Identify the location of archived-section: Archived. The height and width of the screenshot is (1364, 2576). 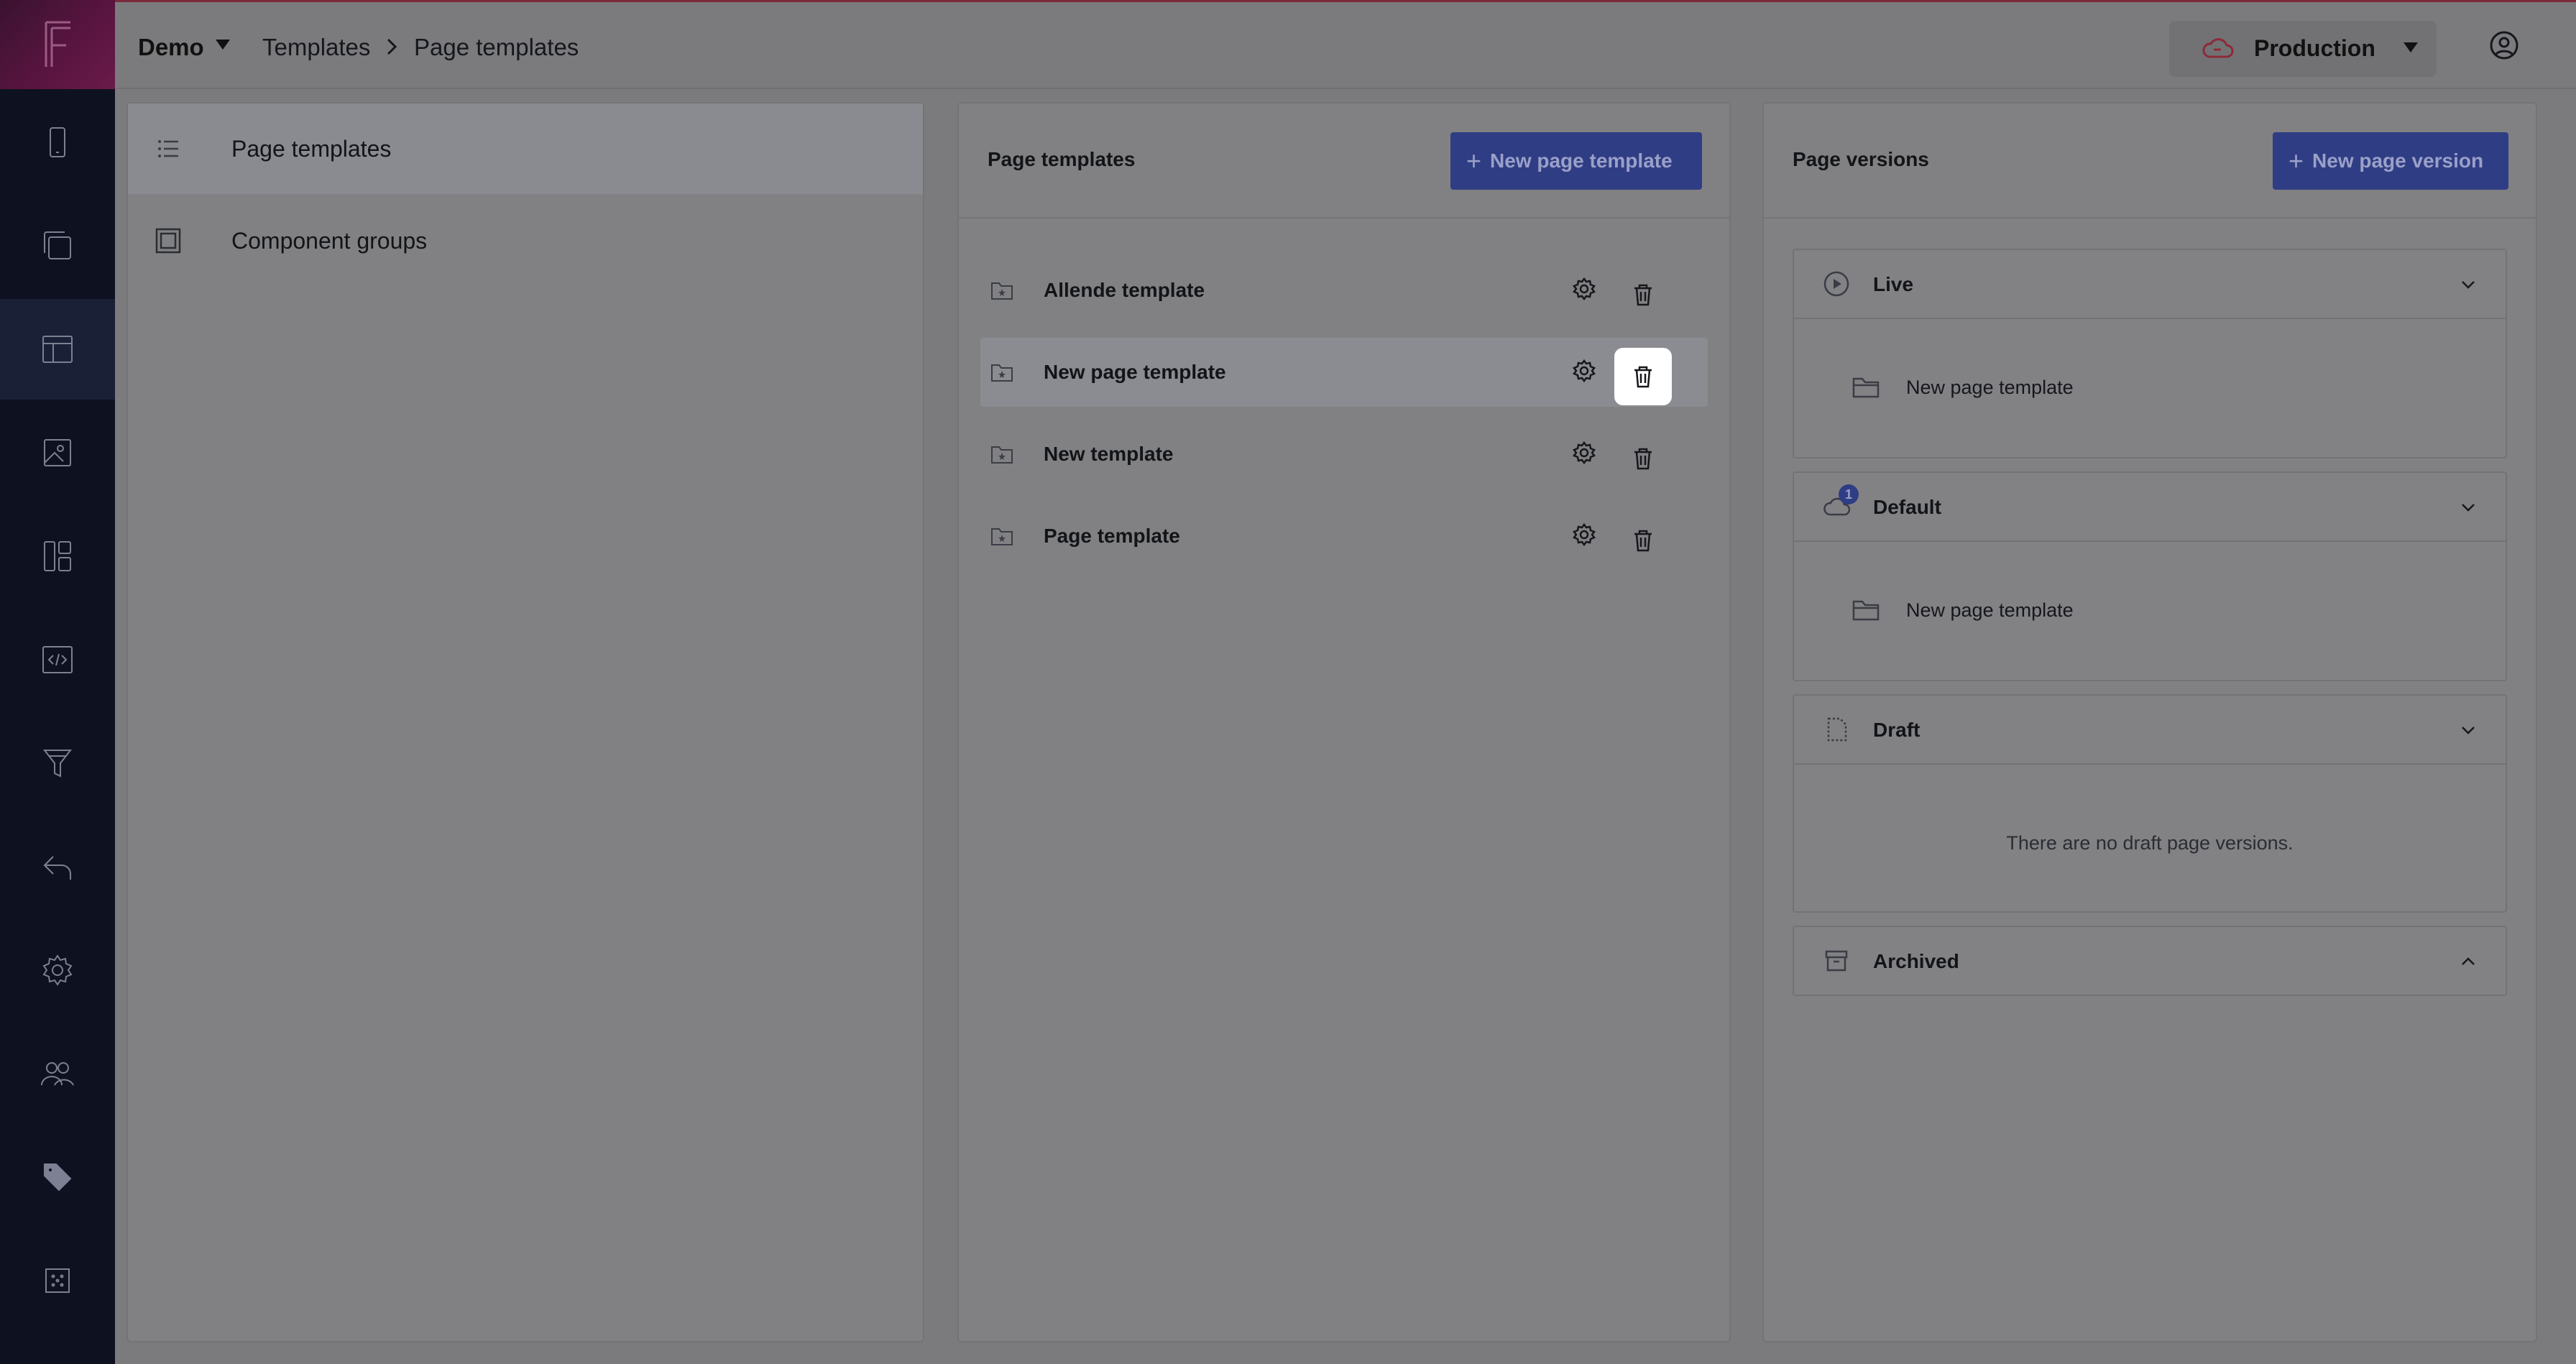
(2150, 961).